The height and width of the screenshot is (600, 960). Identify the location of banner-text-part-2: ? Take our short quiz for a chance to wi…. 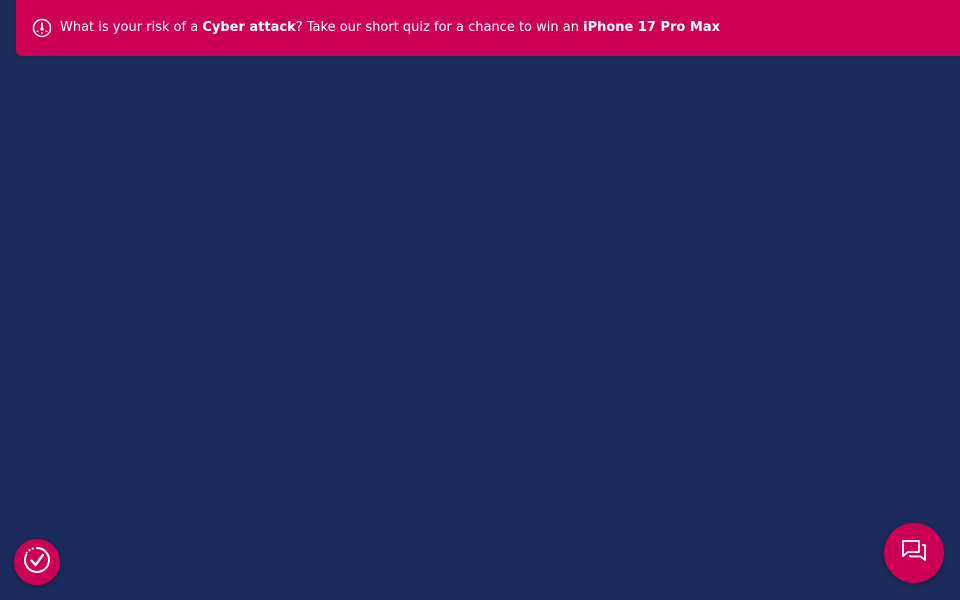
(439, 27).